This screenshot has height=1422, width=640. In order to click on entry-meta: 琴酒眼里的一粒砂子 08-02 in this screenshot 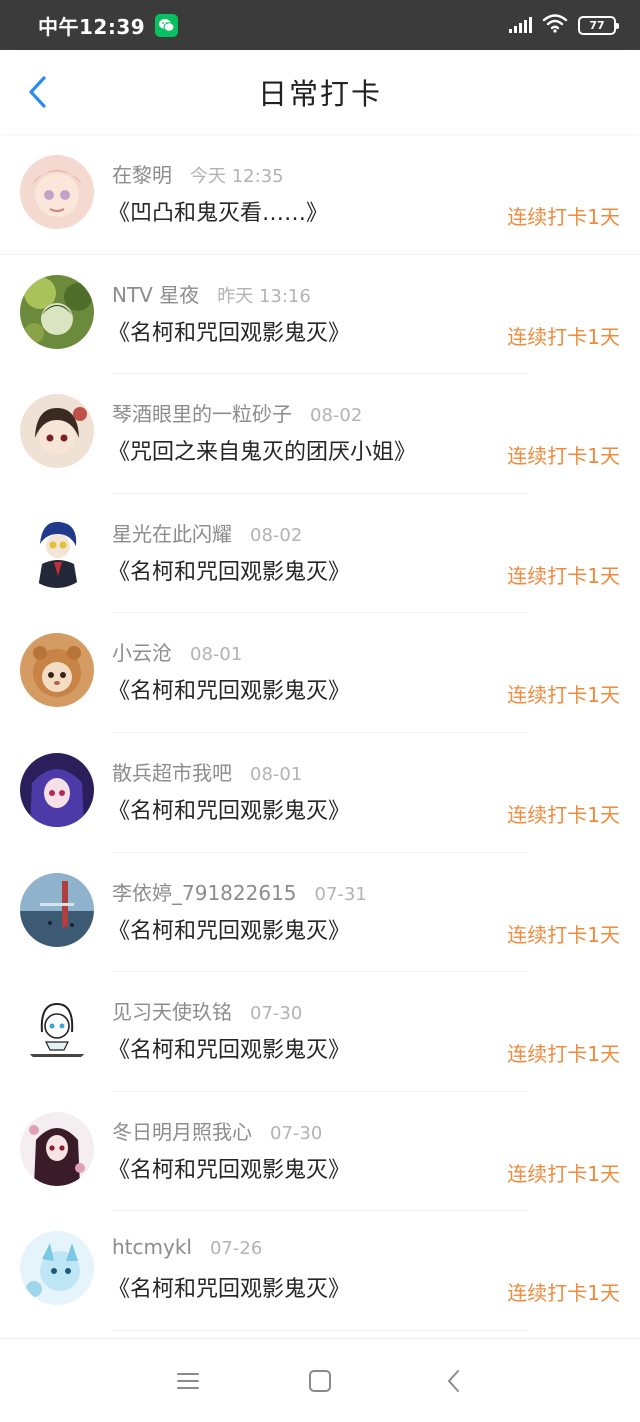, I will do `click(237, 412)`.